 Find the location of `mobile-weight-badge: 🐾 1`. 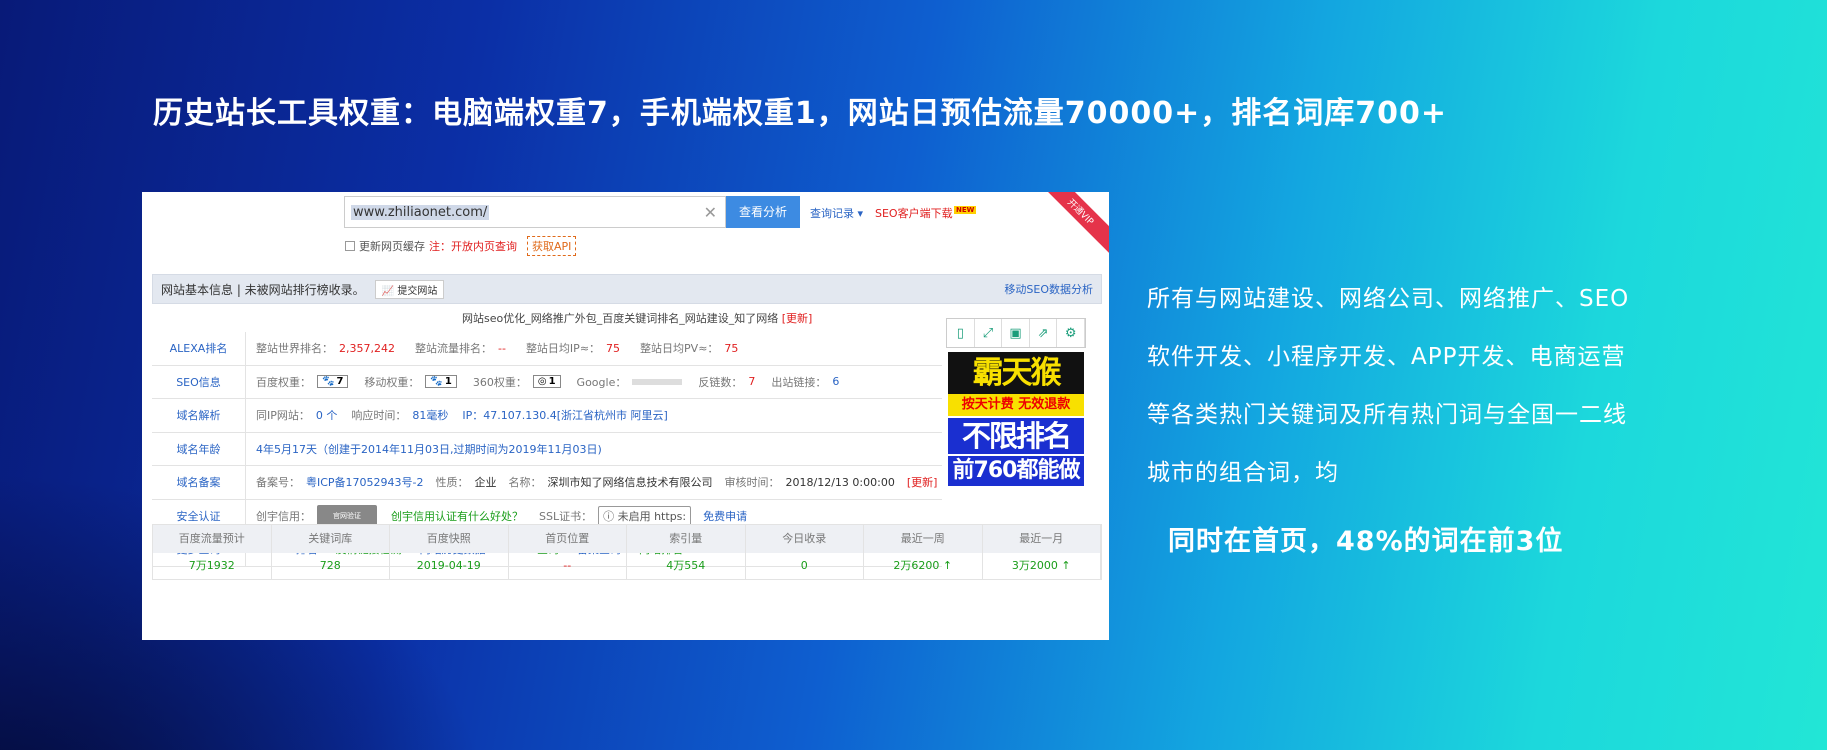

mobile-weight-badge: 🐾 1 is located at coordinates (441, 382).